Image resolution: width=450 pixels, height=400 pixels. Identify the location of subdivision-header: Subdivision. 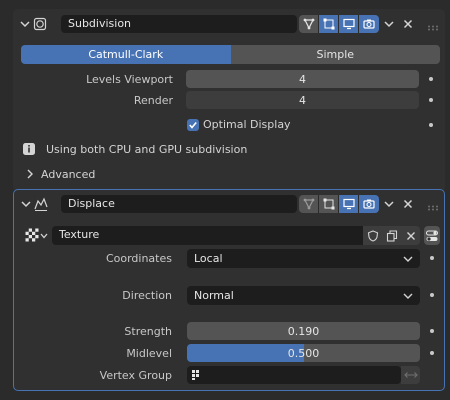
(229, 24).